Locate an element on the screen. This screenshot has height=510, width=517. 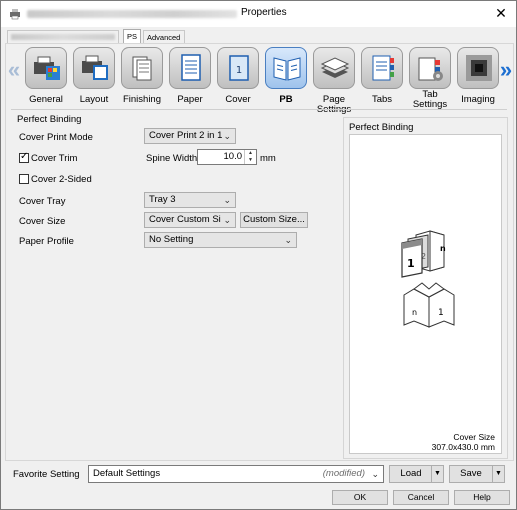
cover-size-value: Cover Custom Size is located at coordinates (190, 219).